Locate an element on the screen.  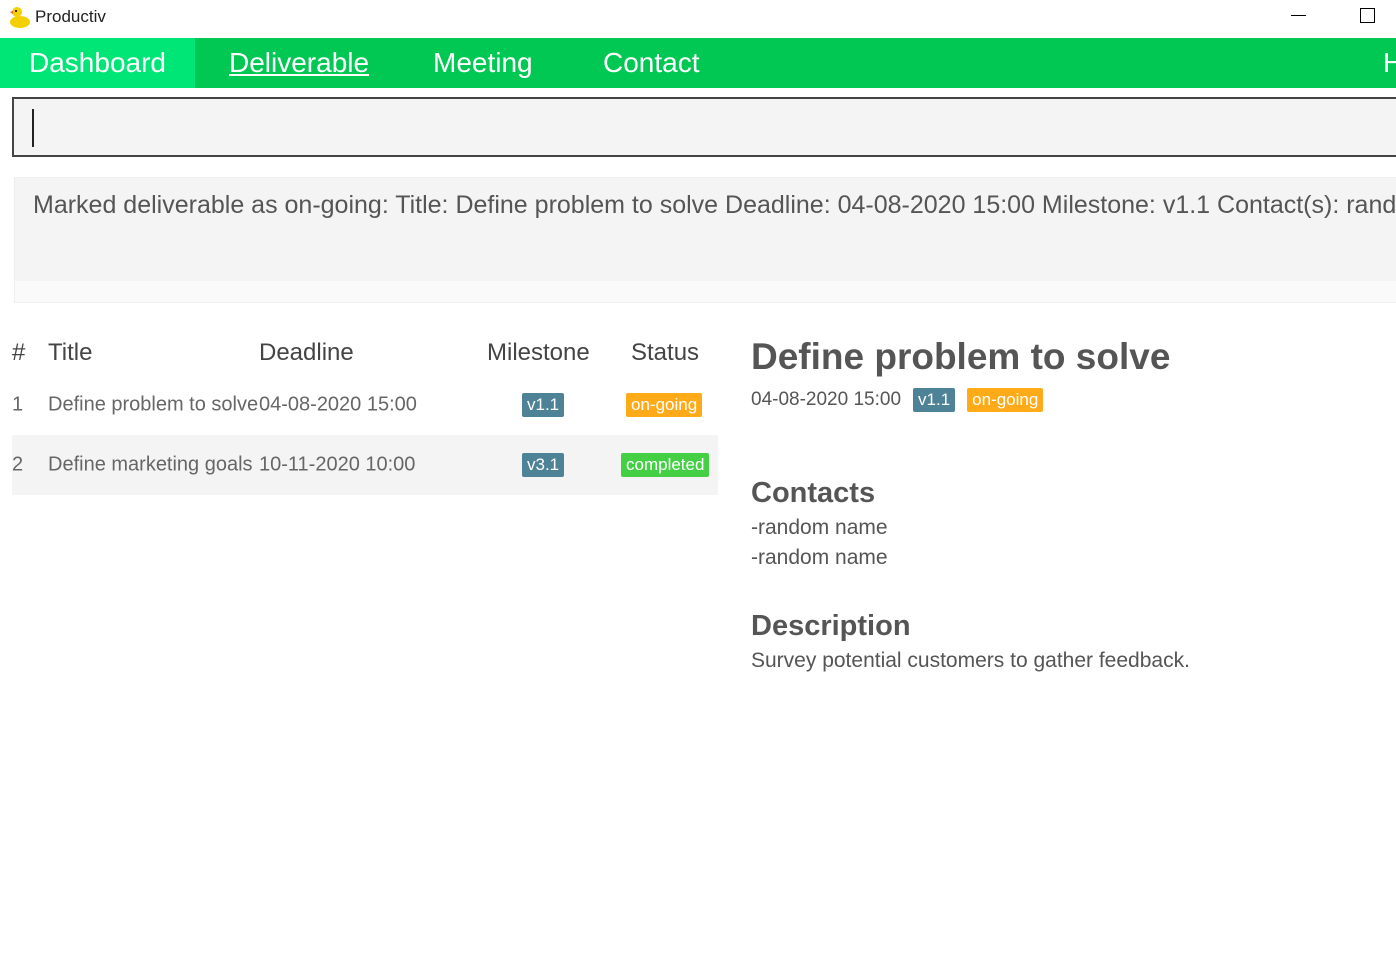
minimize-button is located at coordinates (1298, 15).